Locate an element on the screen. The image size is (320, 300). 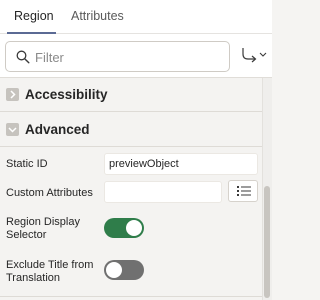
list-icon is located at coordinates (244, 191).